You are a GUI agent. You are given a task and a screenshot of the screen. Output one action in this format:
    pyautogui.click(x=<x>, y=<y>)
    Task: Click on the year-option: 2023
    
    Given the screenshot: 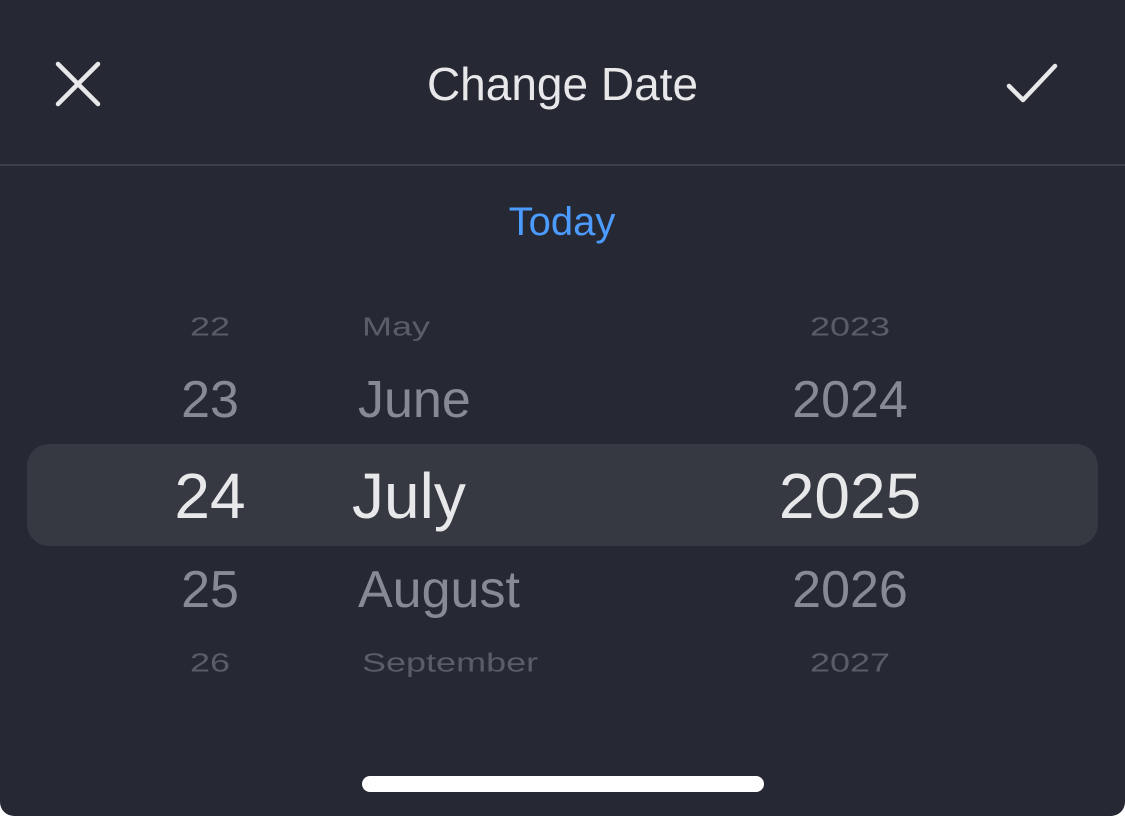 What is the action you would take?
    pyautogui.click(x=850, y=327)
    